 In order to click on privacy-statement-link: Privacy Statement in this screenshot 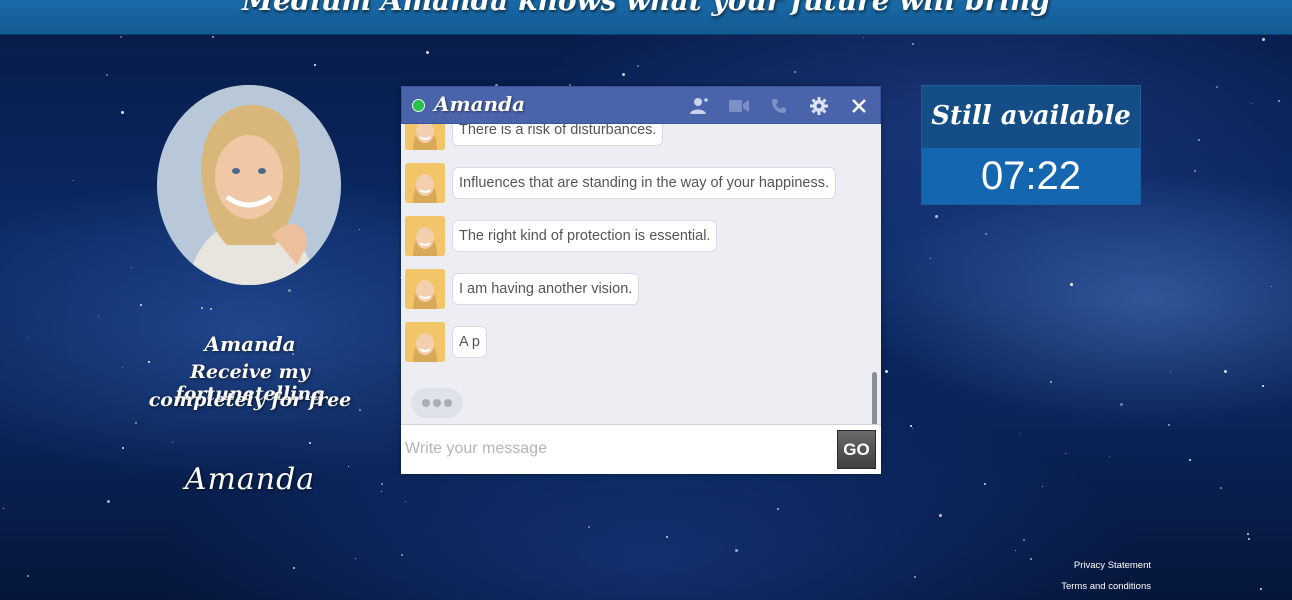, I will do `click(1112, 565)`.